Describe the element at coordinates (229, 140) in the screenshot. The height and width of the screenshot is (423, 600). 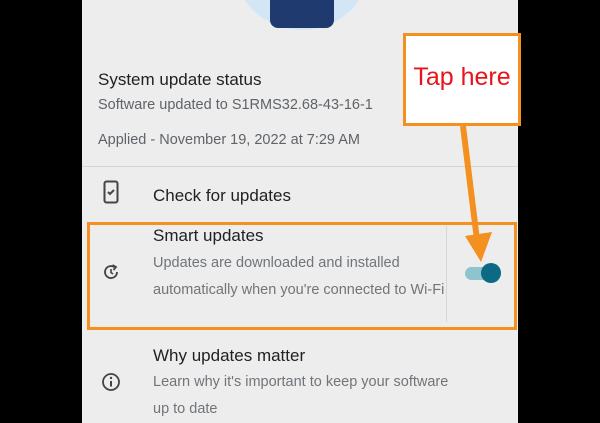
I see `applied-date-text: Applied - November 19, 2022 at 7:29 AM` at that location.